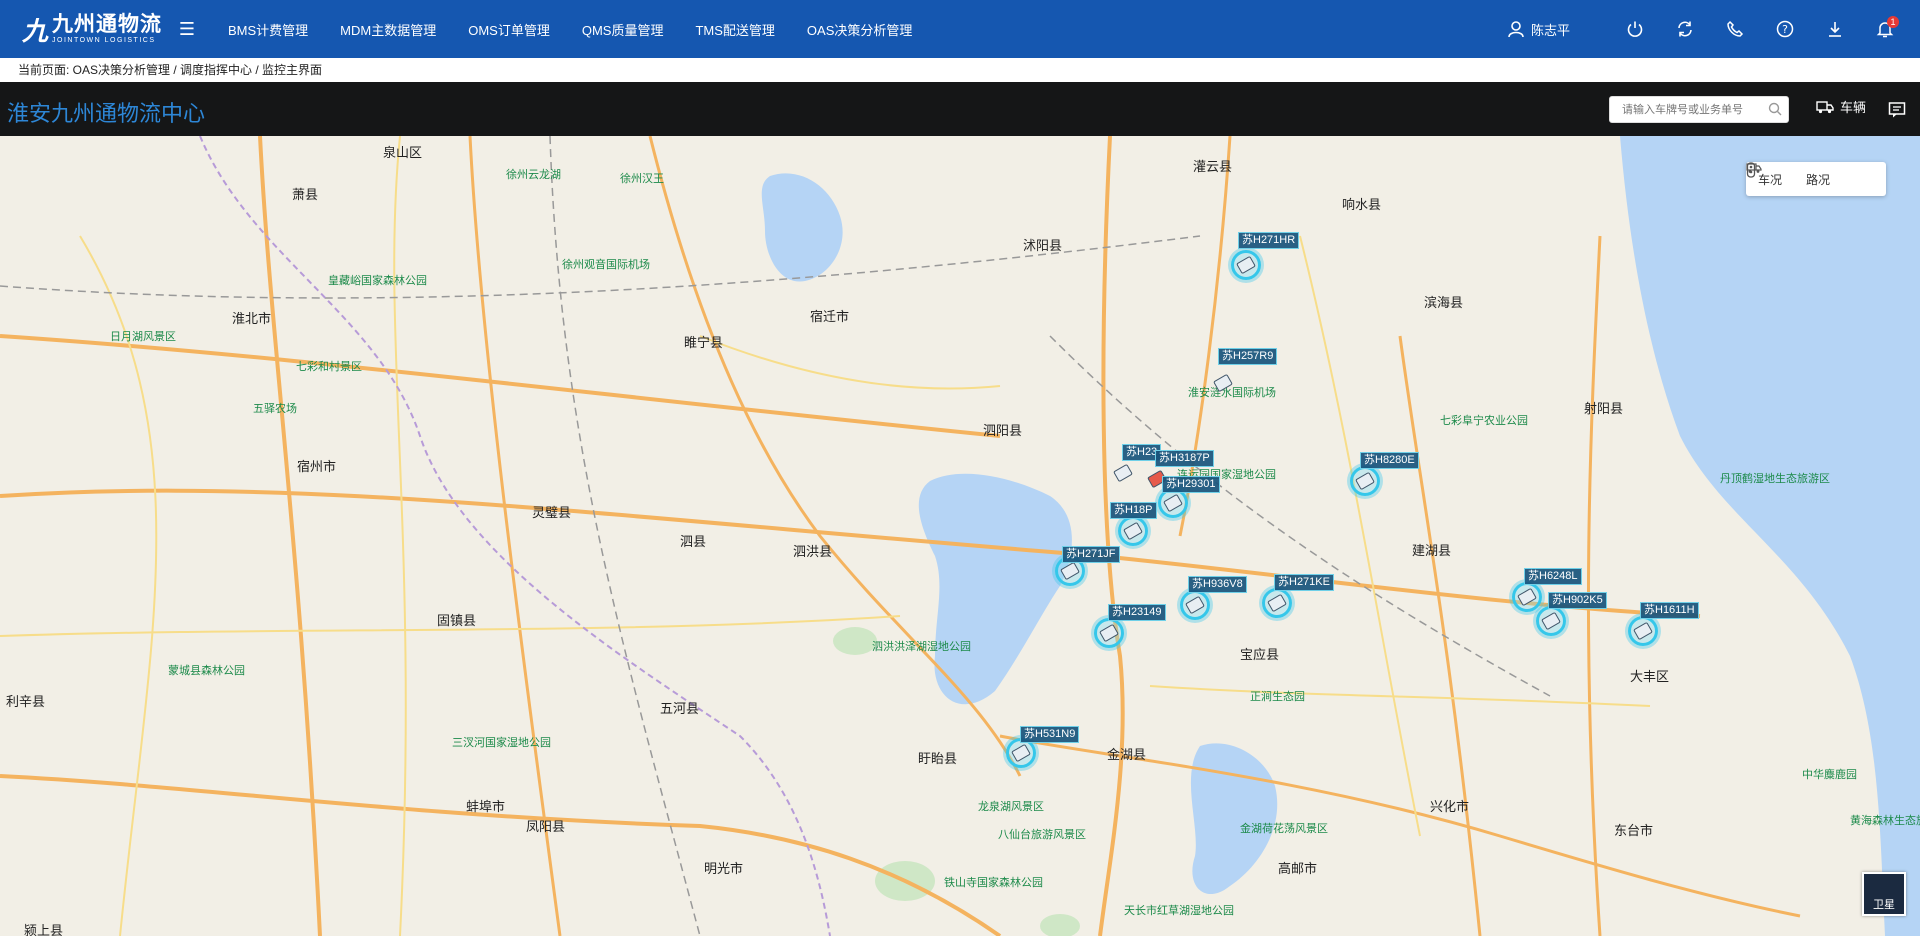 This screenshot has width=1920, height=936. What do you see at coordinates (1432, 550) in the screenshot?
I see `map-label: 建湖县` at bounding box center [1432, 550].